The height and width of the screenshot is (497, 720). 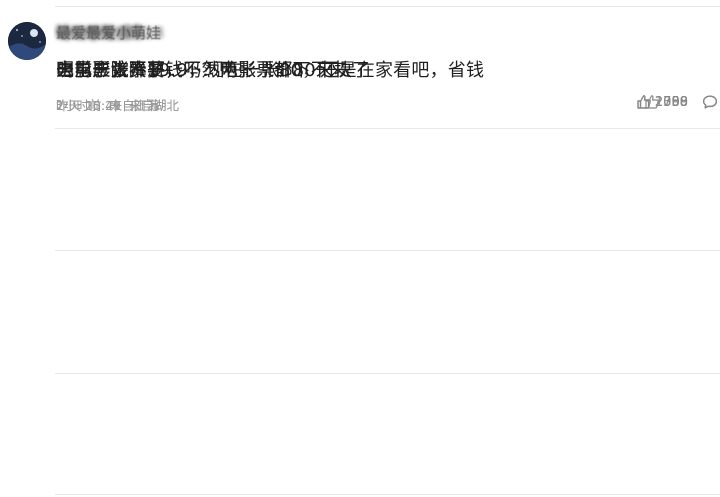 I want to click on comment-actions: 799, so click(x=681, y=102).